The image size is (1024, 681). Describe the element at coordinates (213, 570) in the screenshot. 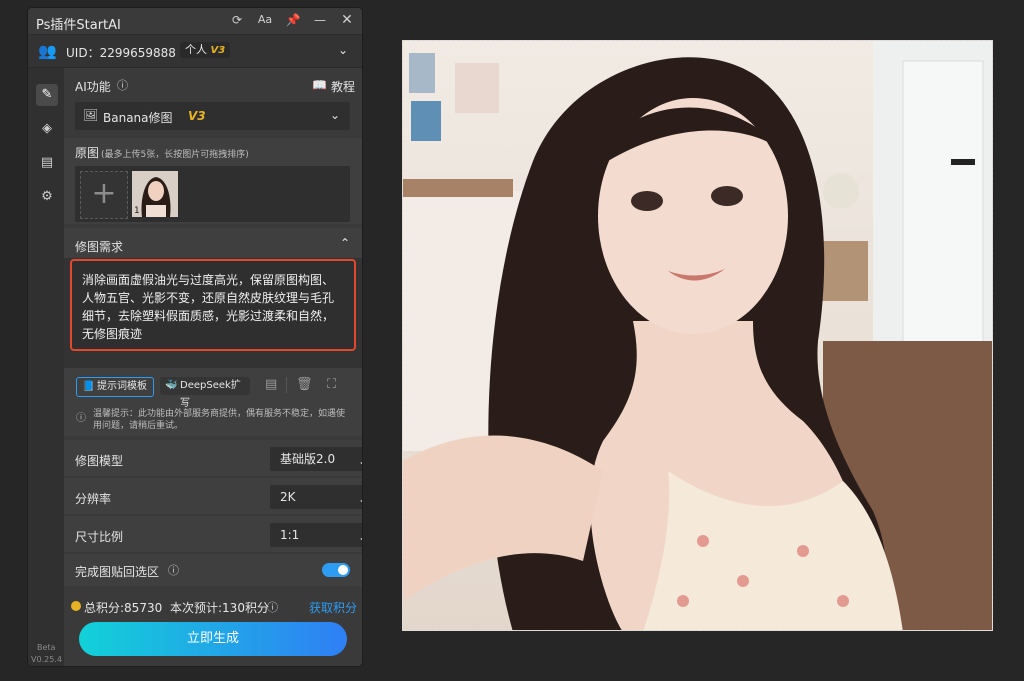

I see `paste-back-row: 完成图贴回选区 ⓘ` at that location.